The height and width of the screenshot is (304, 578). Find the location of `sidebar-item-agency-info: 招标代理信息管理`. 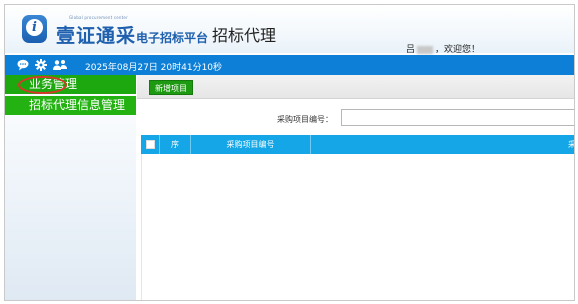

sidebar-item-agency-info: 招标代理信息管理 is located at coordinates (70, 105).